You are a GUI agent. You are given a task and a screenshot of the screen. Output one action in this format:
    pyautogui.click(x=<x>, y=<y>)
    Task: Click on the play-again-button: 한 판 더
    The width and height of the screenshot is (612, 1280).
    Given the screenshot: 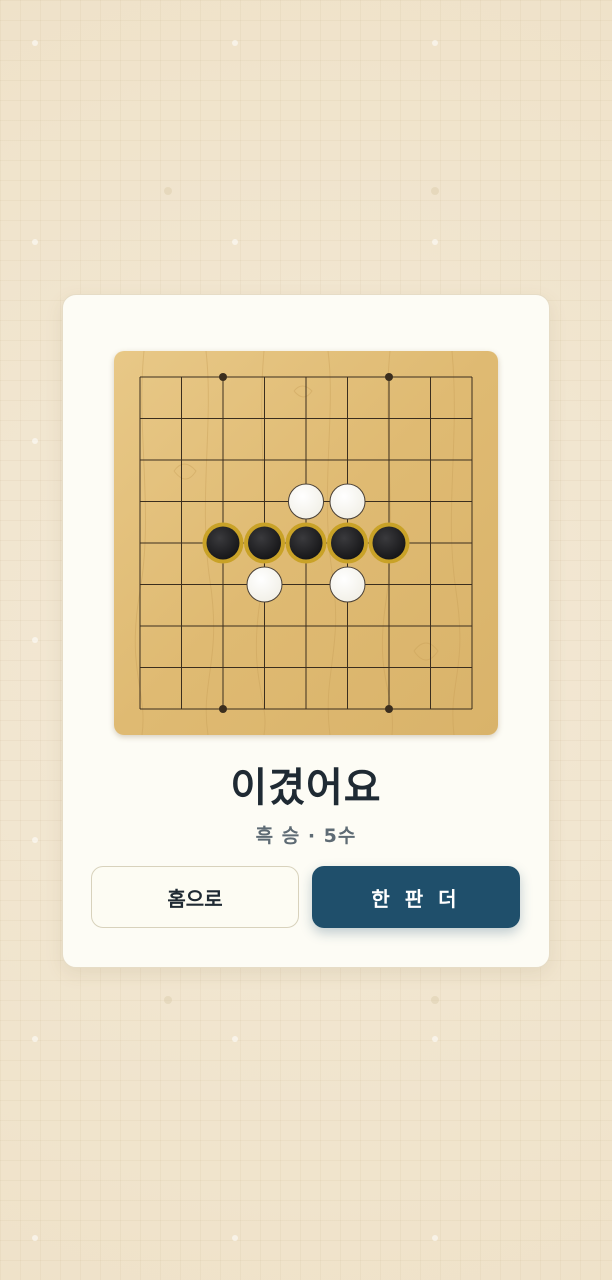 What is the action you would take?
    pyautogui.click(x=416, y=897)
    